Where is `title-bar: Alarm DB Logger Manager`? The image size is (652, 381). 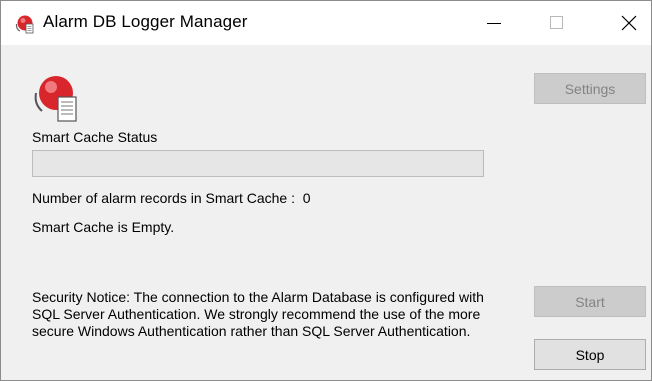 title-bar: Alarm DB Logger Manager is located at coordinates (326, 23).